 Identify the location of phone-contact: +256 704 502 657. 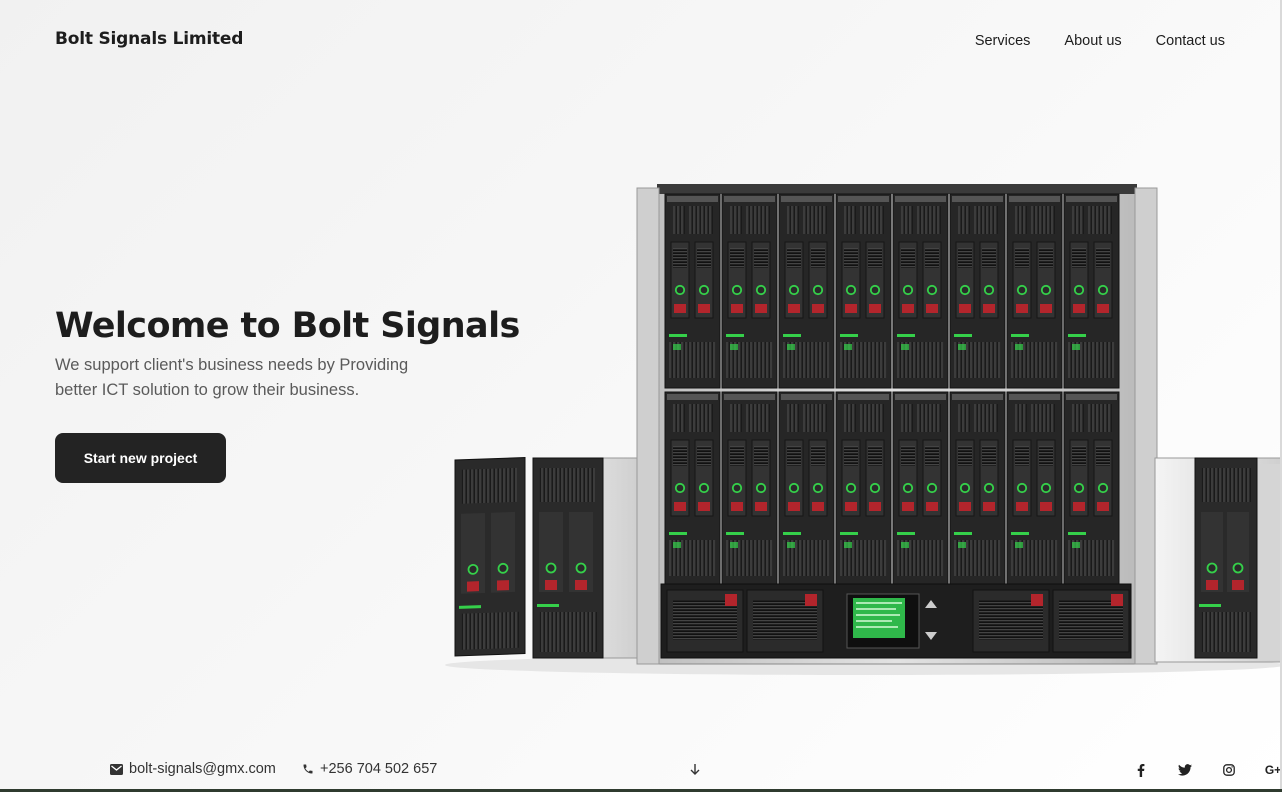
(369, 769).